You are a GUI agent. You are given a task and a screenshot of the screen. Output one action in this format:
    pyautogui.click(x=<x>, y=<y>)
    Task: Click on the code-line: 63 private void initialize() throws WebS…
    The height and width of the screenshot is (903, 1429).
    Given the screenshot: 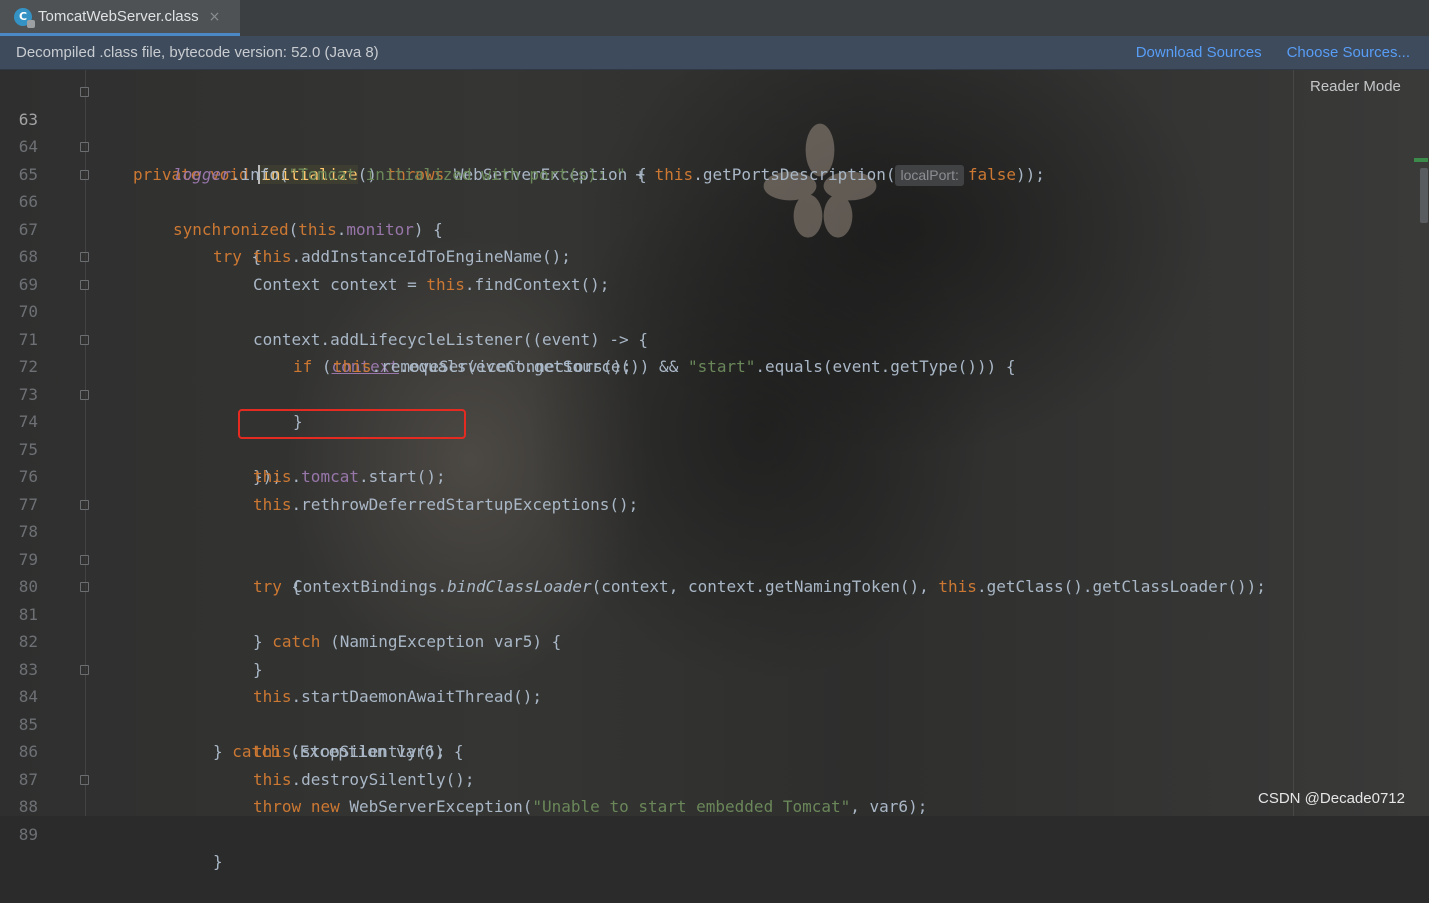 What is the action you would take?
    pyautogui.click(x=705, y=131)
    